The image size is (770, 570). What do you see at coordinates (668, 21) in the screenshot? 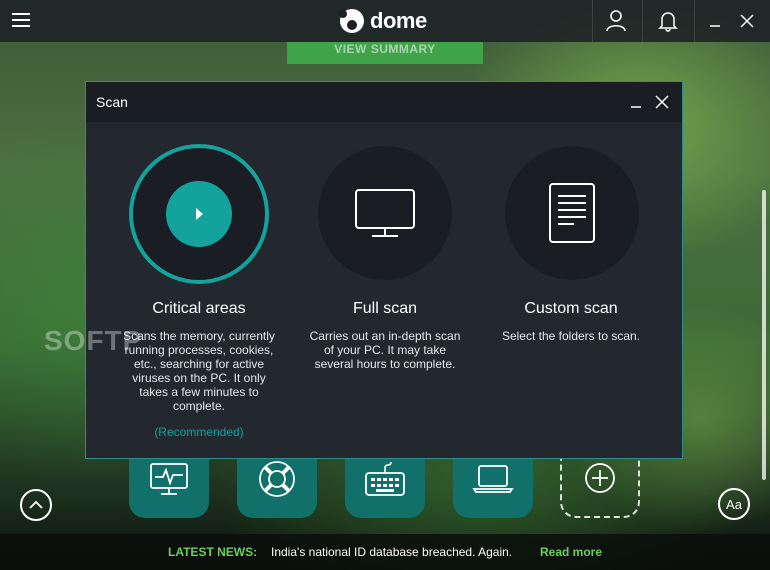
I see `notifications-icon` at bounding box center [668, 21].